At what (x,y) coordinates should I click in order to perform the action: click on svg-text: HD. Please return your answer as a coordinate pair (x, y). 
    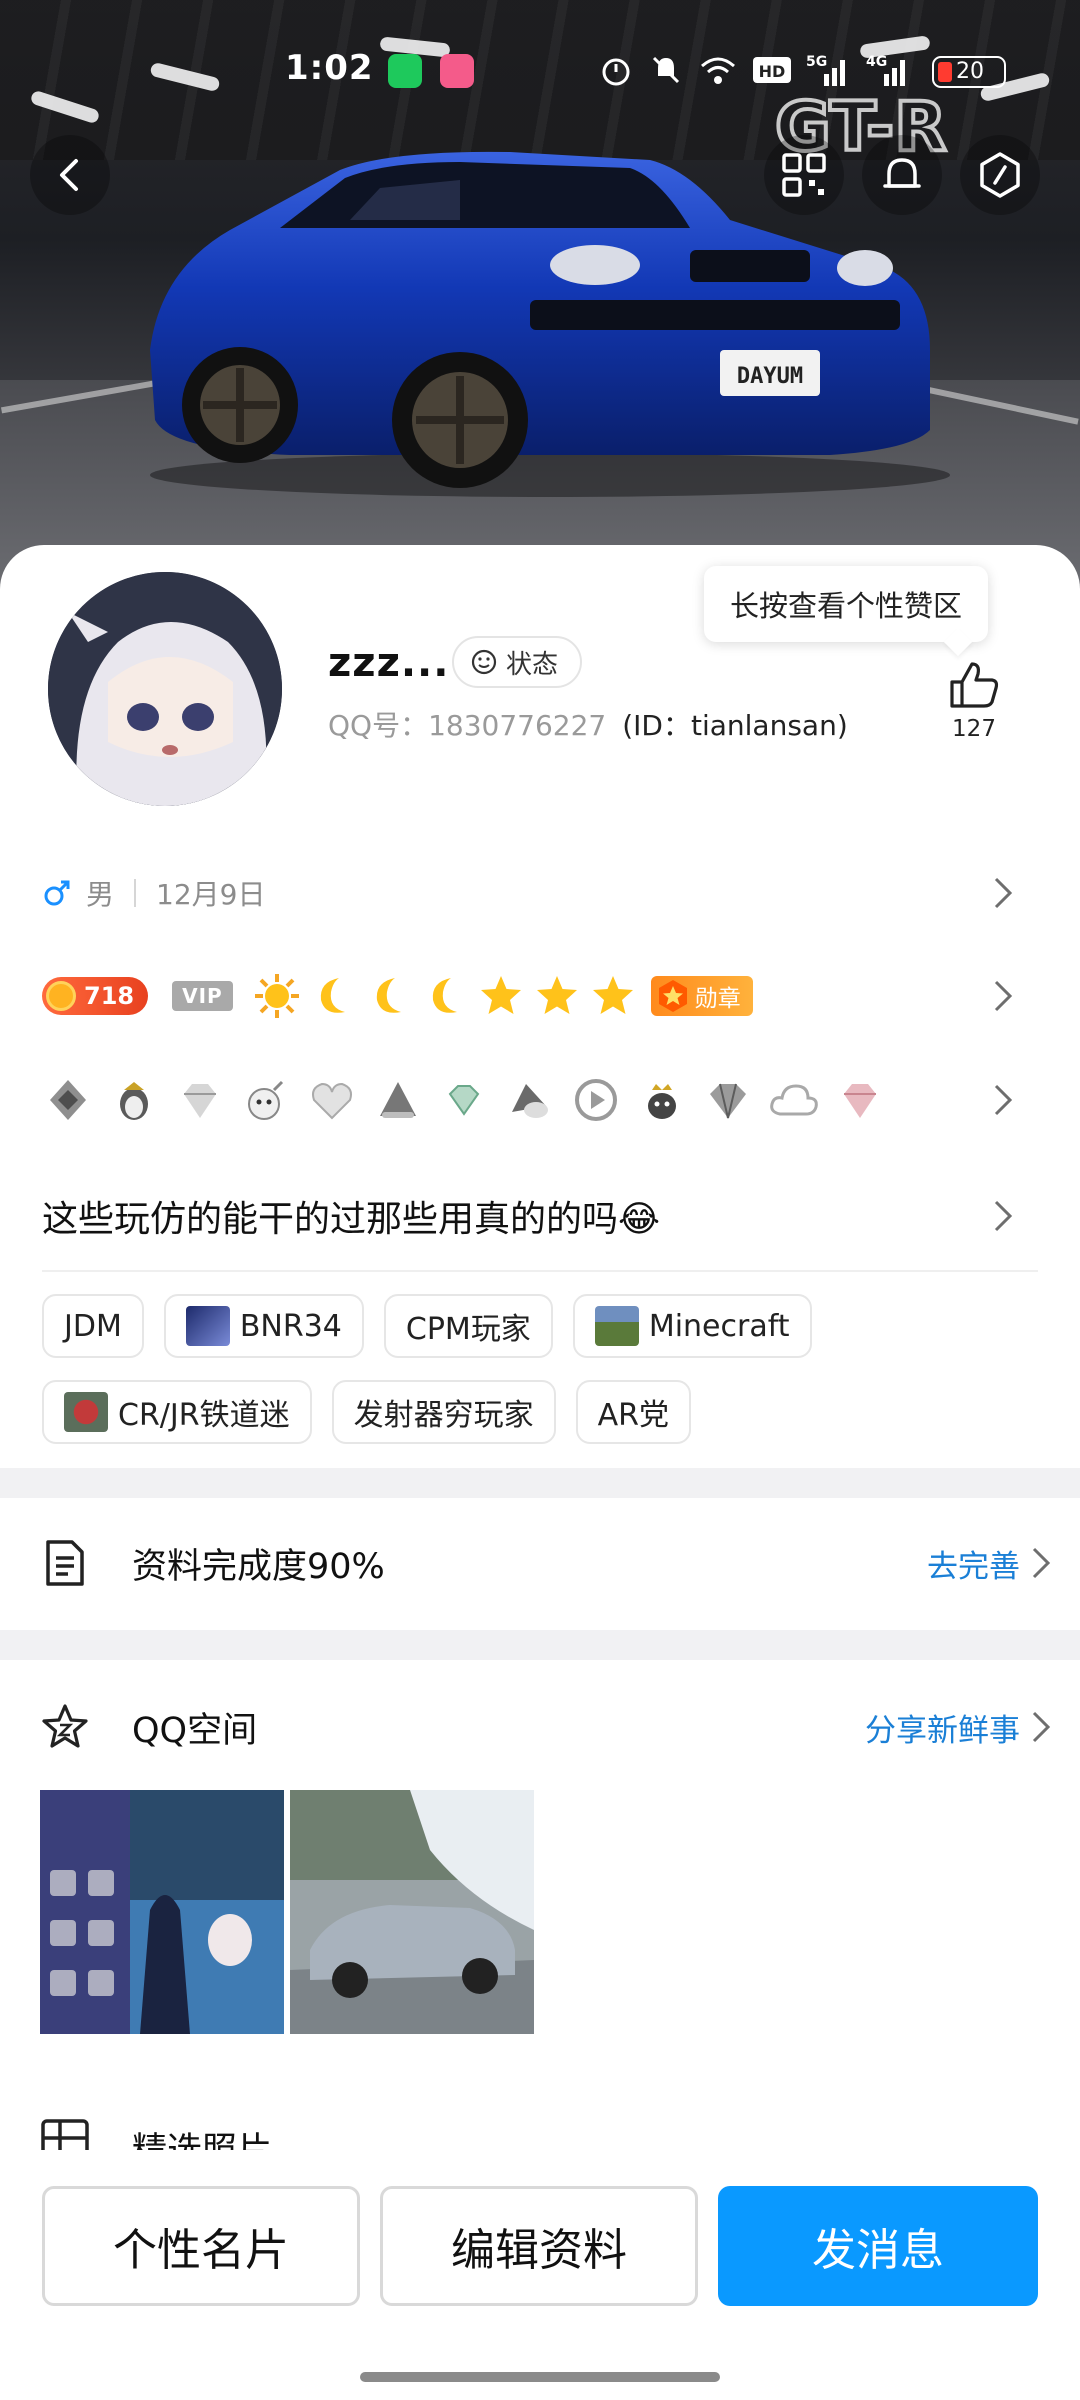
    Looking at the image, I should click on (772, 71).